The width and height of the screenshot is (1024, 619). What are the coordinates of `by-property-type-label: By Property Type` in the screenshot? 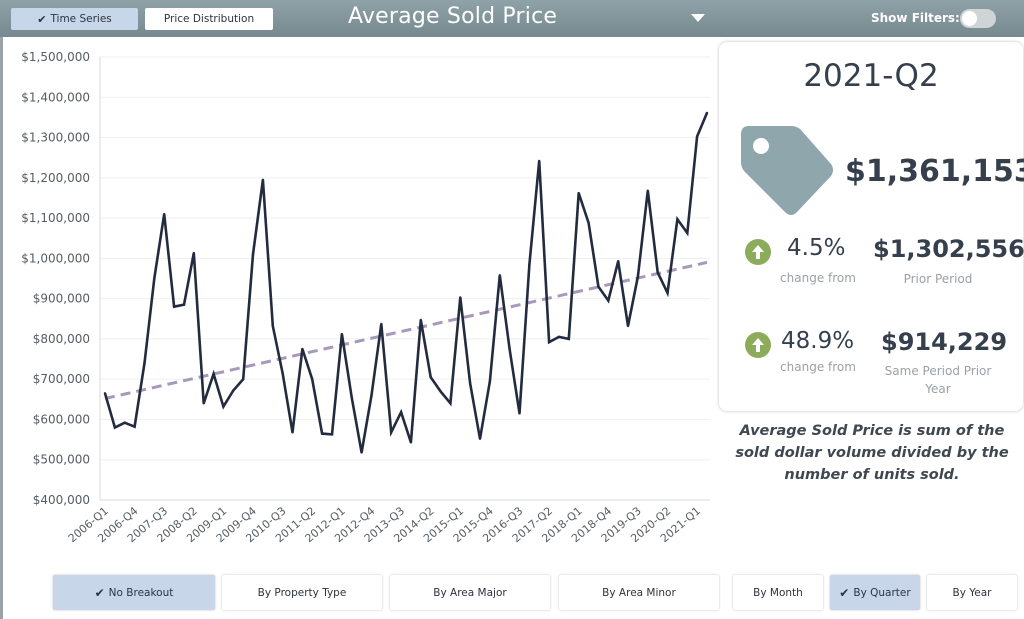 It's located at (302, 592).